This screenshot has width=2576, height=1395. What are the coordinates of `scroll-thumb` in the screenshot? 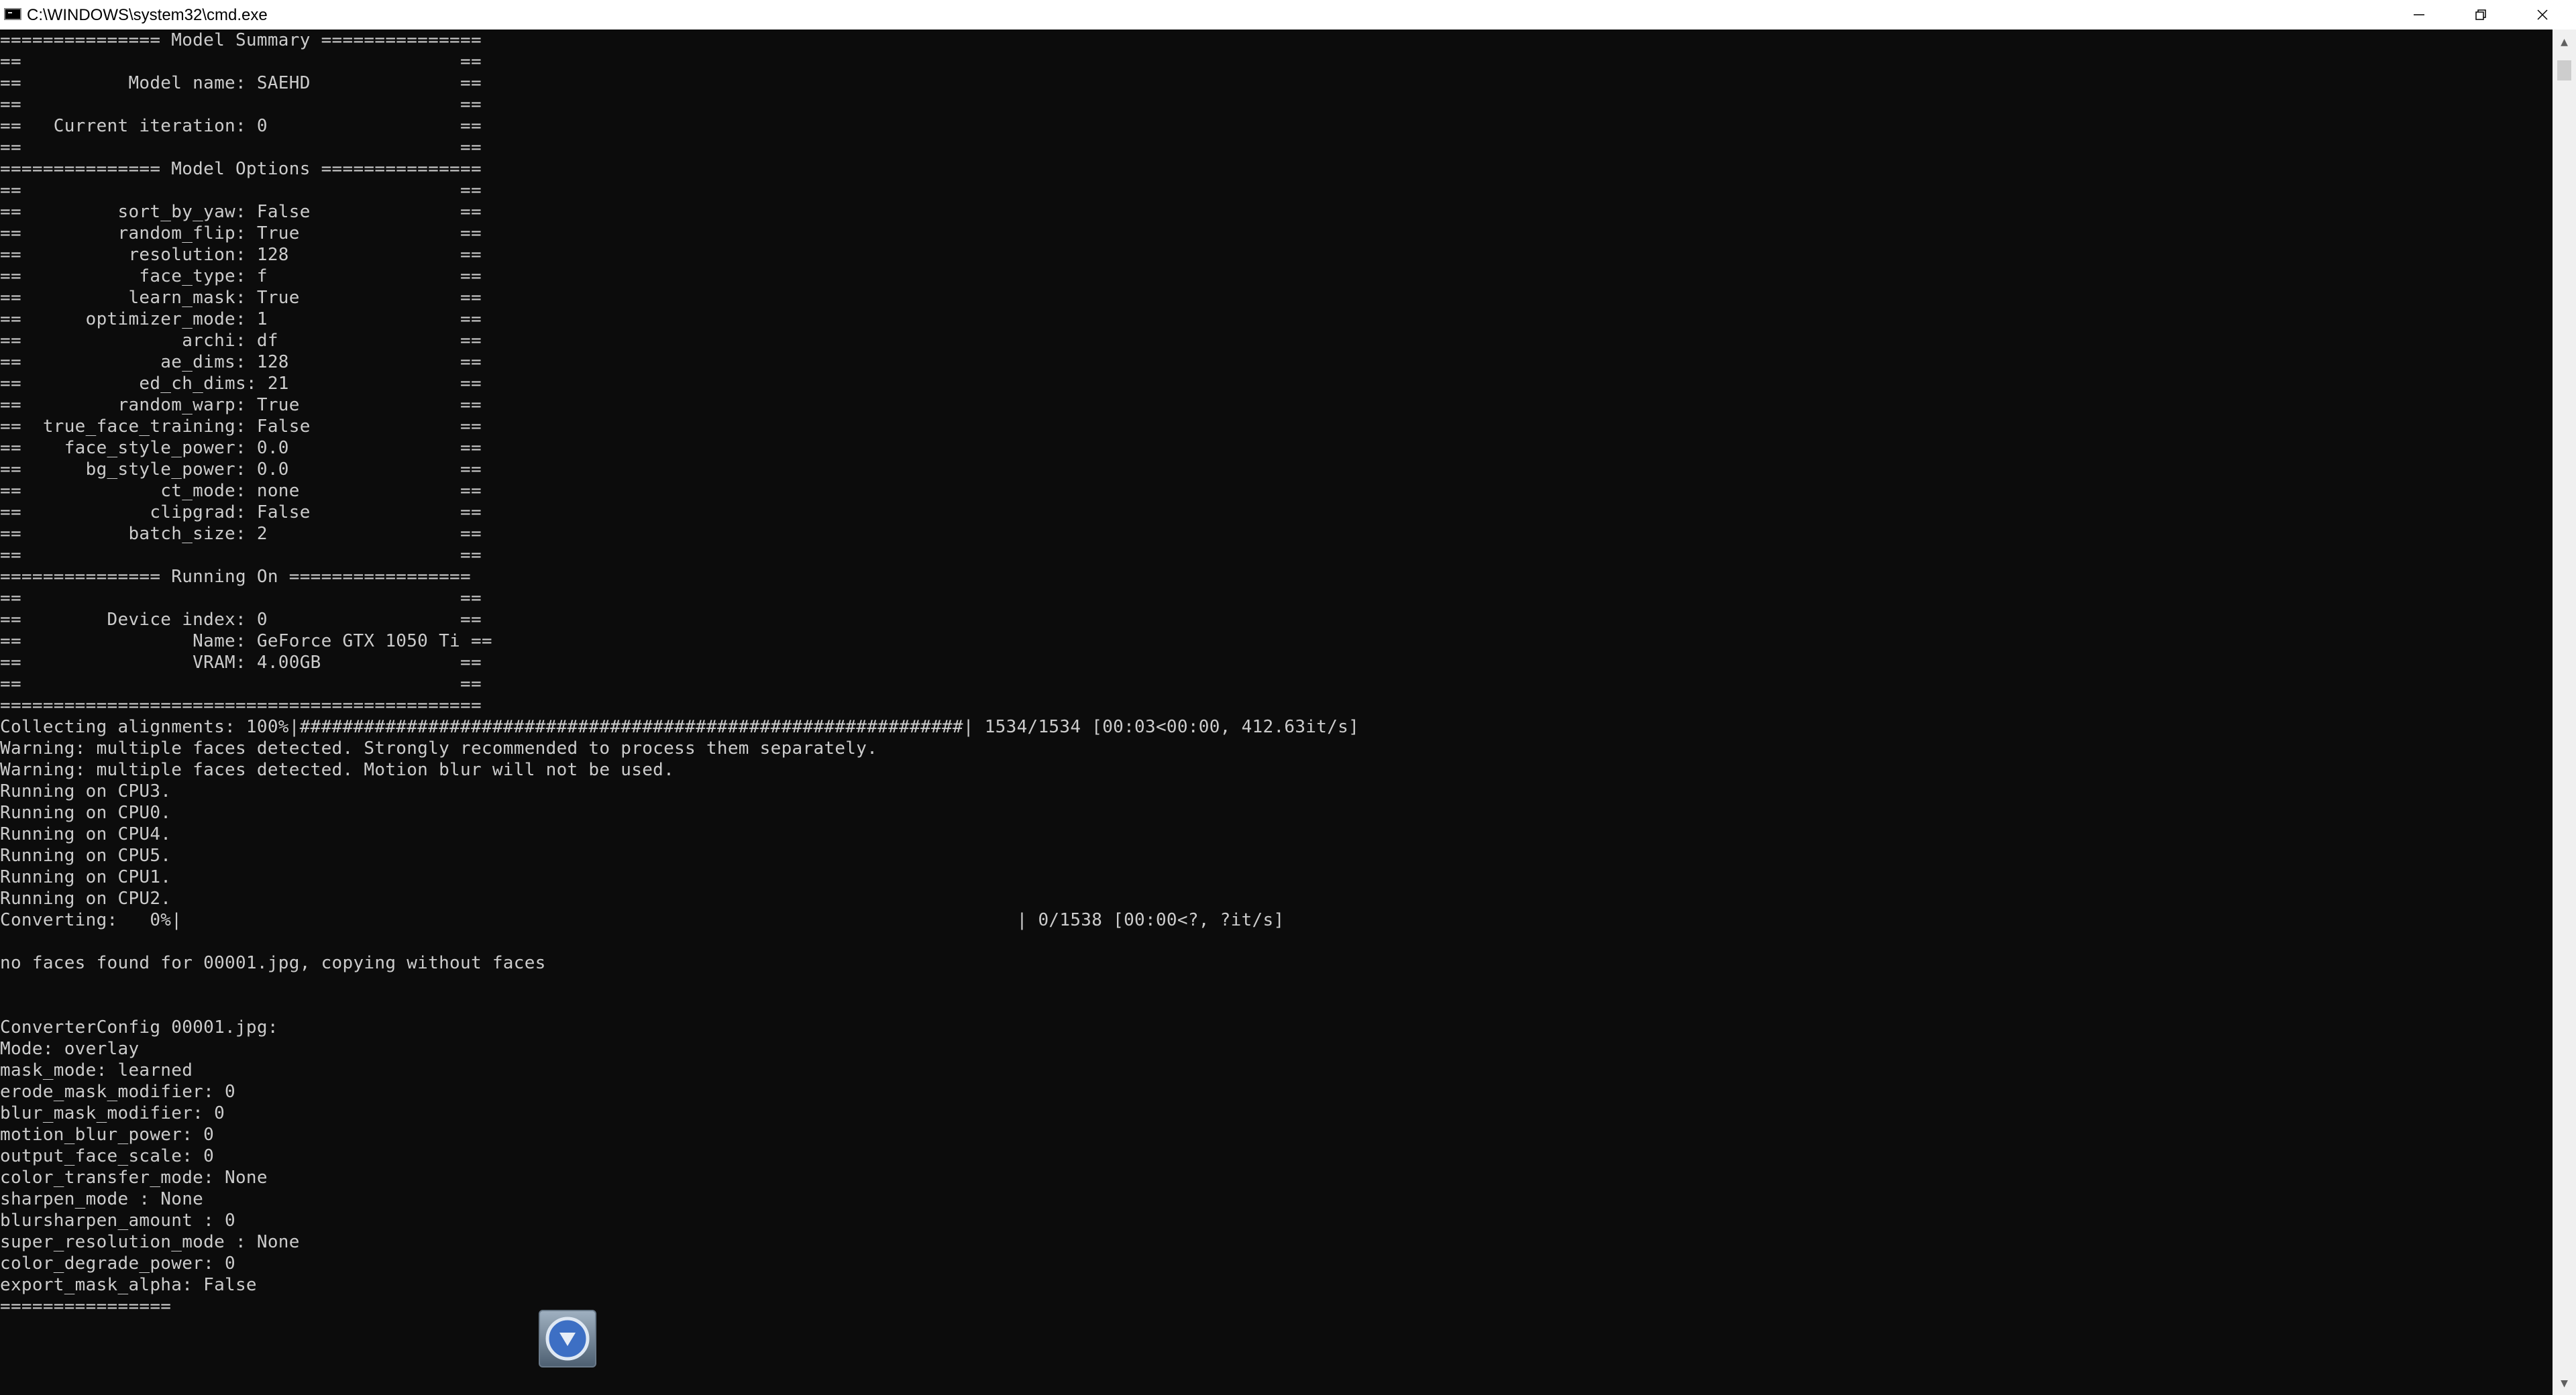 It's located at (2564, 70).